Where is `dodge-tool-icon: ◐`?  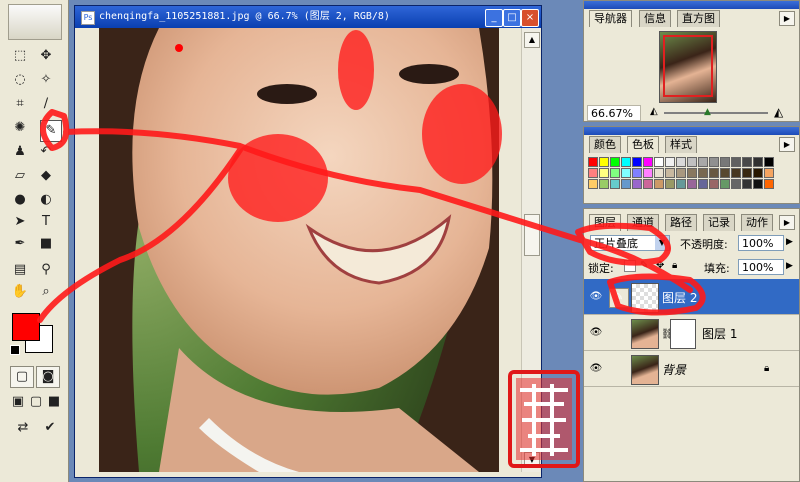 dodge-tool-icon: ◐ is located at coordinates (46, 200).